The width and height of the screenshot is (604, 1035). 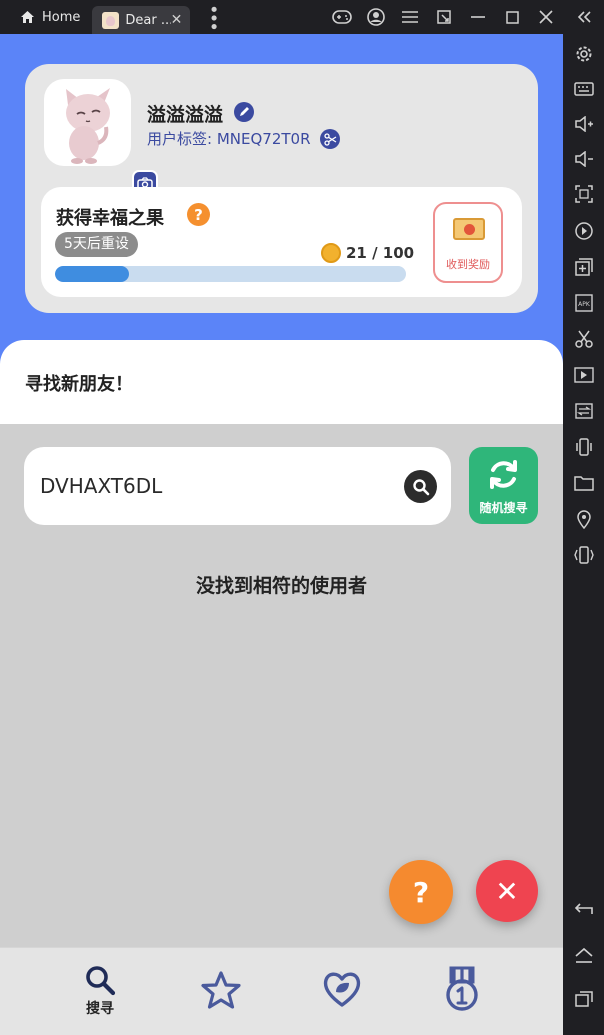 I want to click on collapse-sidebar-icon, so click(x=583, y=17).